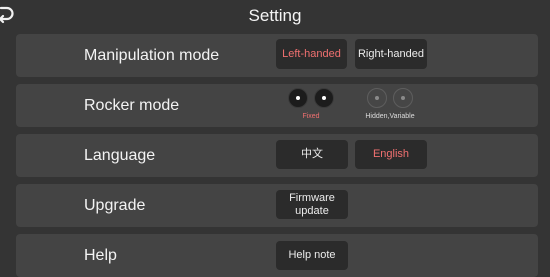 The image size is (550, 277). I want to click on rocker-mode-label: Rocker mode, so click(132, 105).